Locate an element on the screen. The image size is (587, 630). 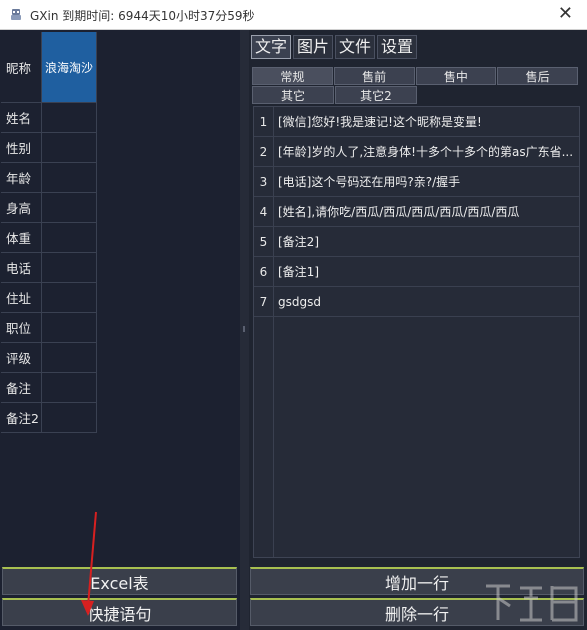
list-item: 3 [电话]这个号码还在用吗?亲?/握手 is located at coordinates (416, 182).